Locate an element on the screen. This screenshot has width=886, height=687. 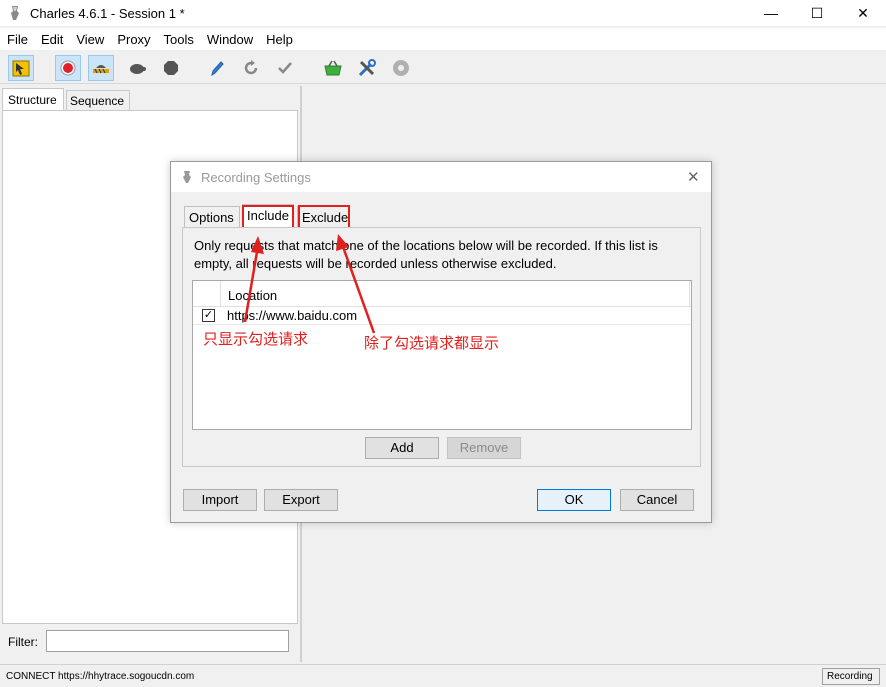
exclude-annotation: 除了勾选请求都显示 is located at coordinates (432, 343).